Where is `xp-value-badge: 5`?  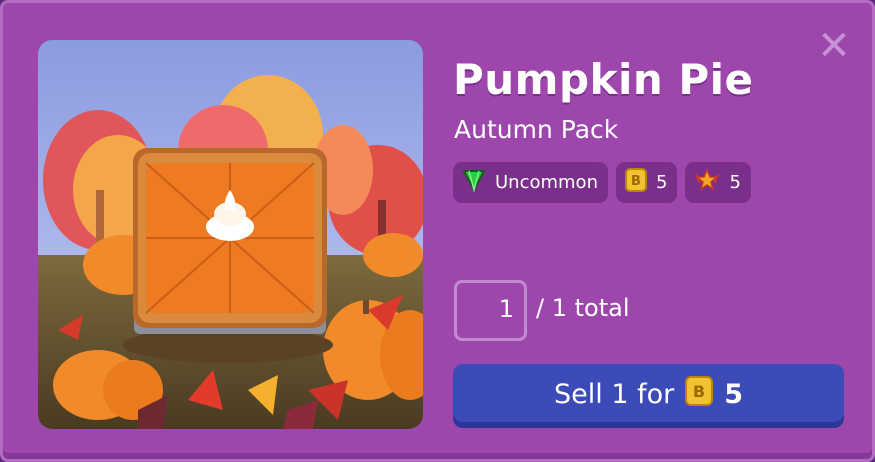
xp-value-badge: 5 is located at coordinates (718, 182).